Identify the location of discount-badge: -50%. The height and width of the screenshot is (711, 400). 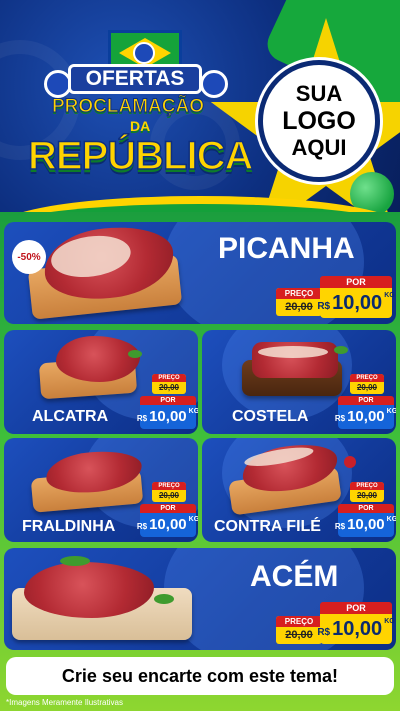
(29, 257).